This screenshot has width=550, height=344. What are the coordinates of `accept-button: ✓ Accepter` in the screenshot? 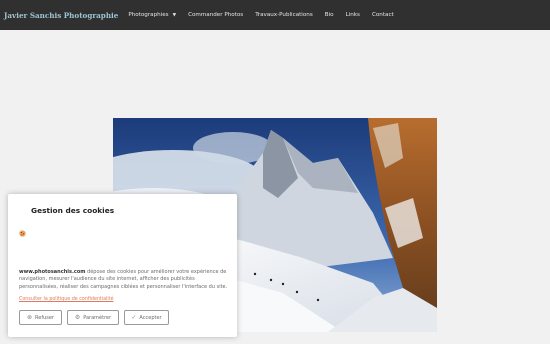 It's located at (146, 317).